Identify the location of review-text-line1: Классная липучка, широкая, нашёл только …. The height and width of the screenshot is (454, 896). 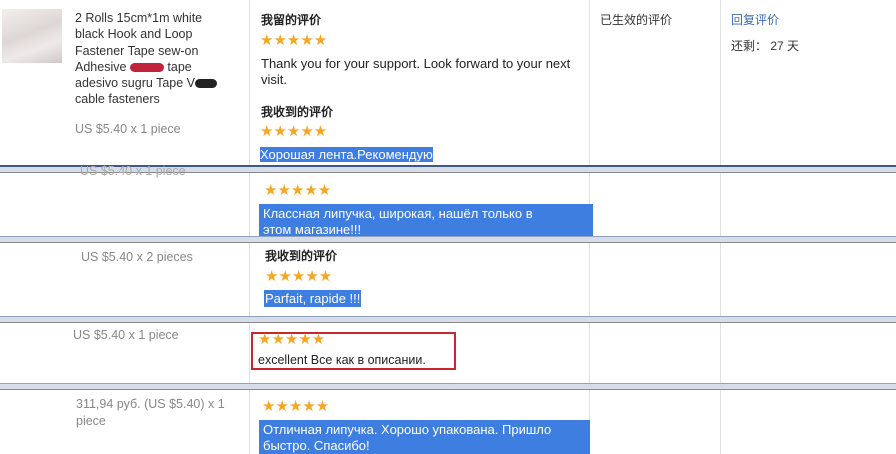
(398, 213).